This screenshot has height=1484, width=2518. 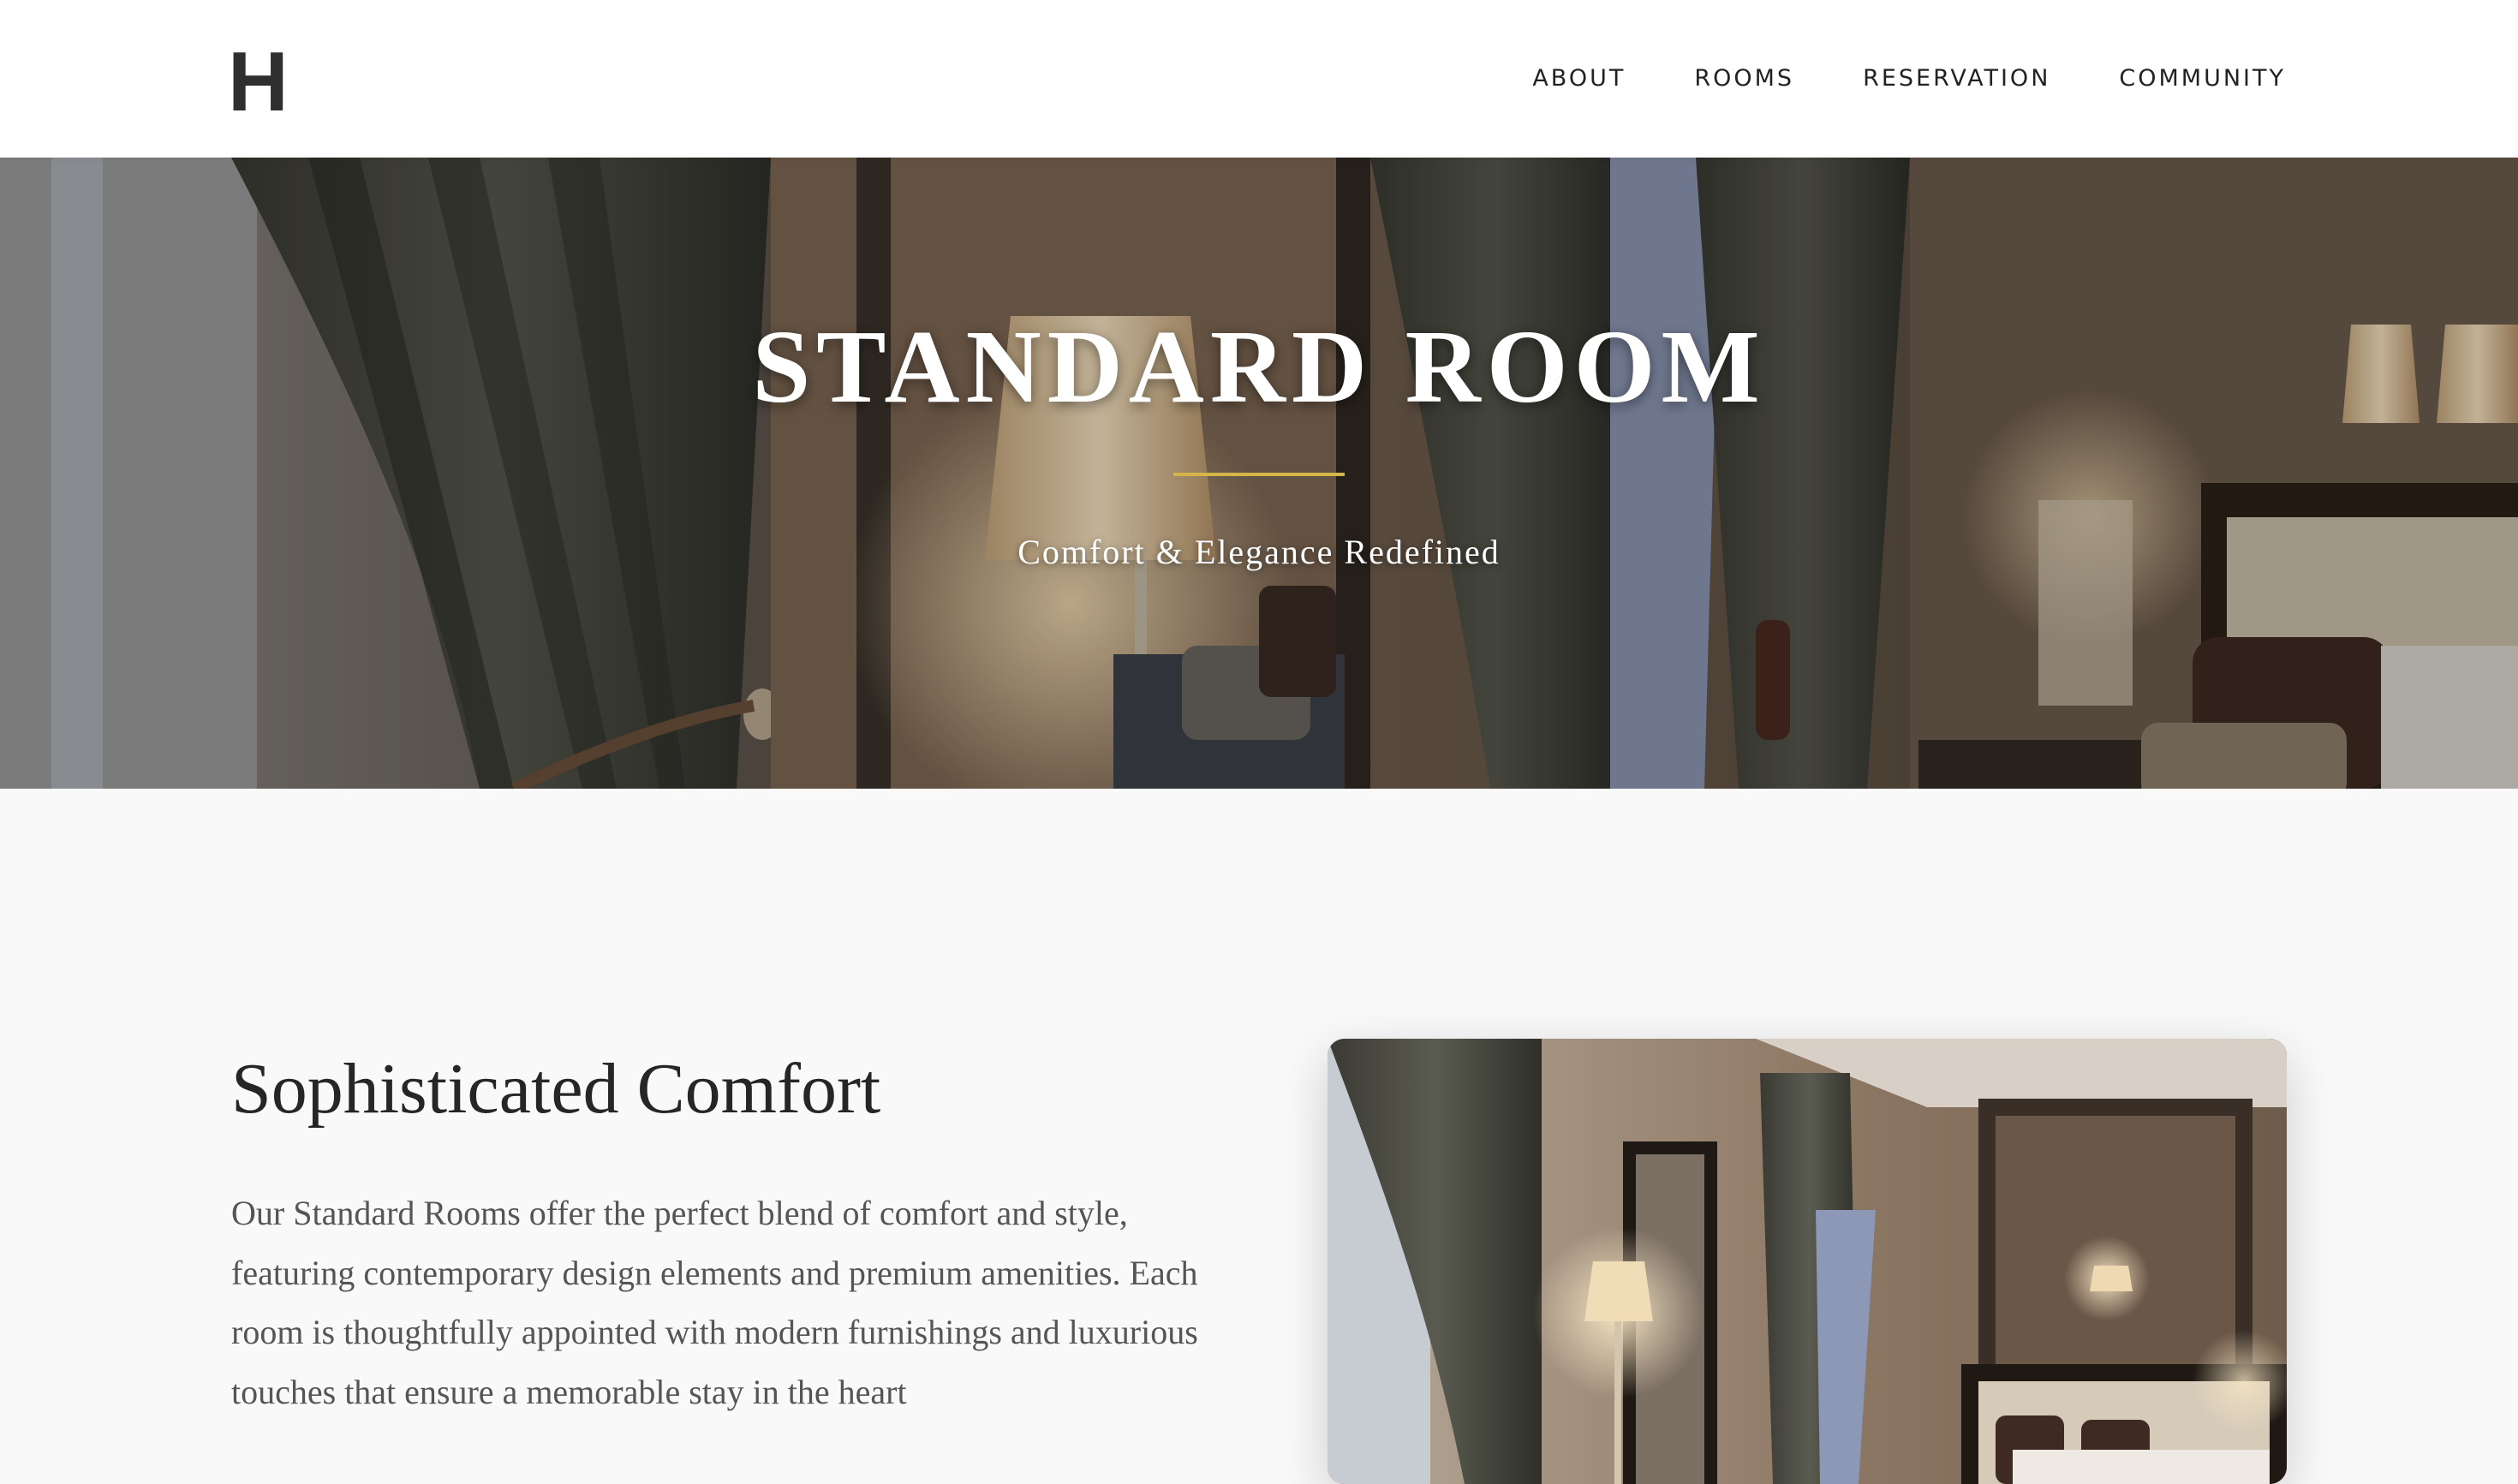 What do you see at coordinates (1259, 367) in the screenshot?
I see `hero-title: STANDARD ROOM` at bounding box center [1259, 367].